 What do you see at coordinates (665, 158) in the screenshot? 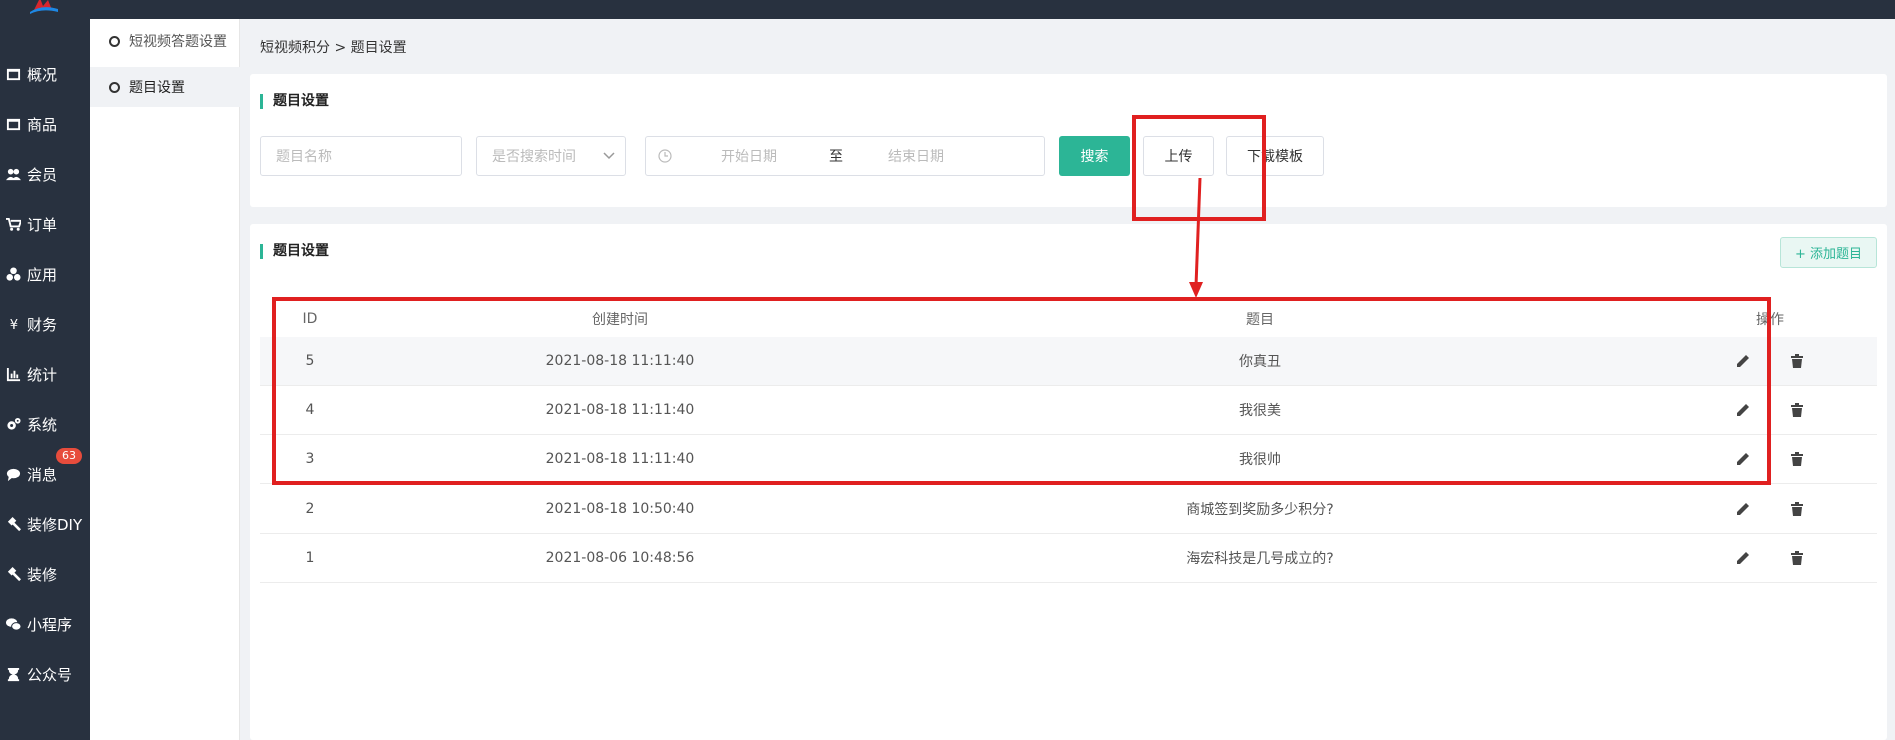
I see `clock-icon` at bounding box center [665, 158].